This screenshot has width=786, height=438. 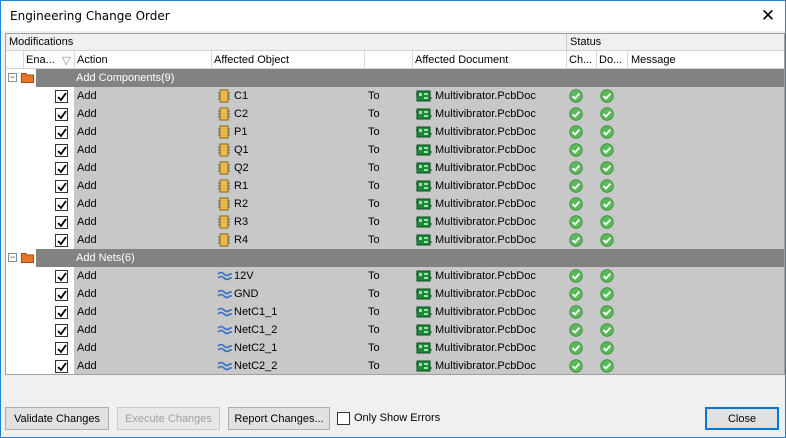 What do you see at coordinates (244, 276) in the screenshot?
I see `row-object: 12V` at bounding box center [244, 276].